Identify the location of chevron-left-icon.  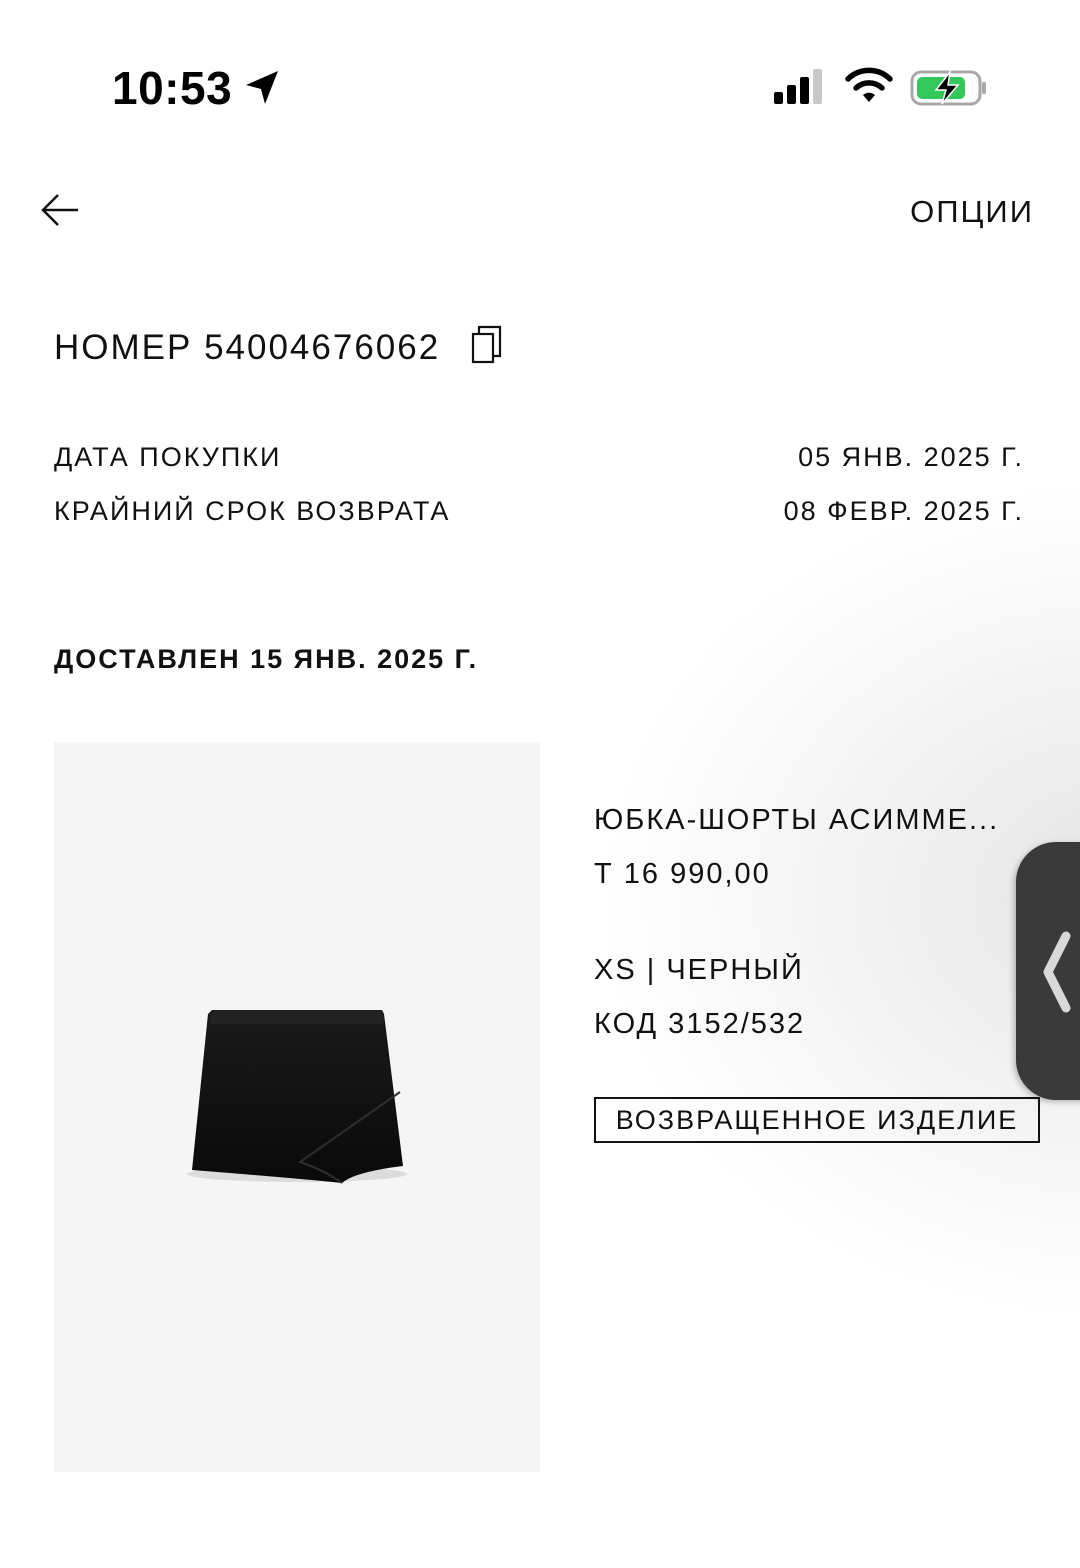
(1057, 972).